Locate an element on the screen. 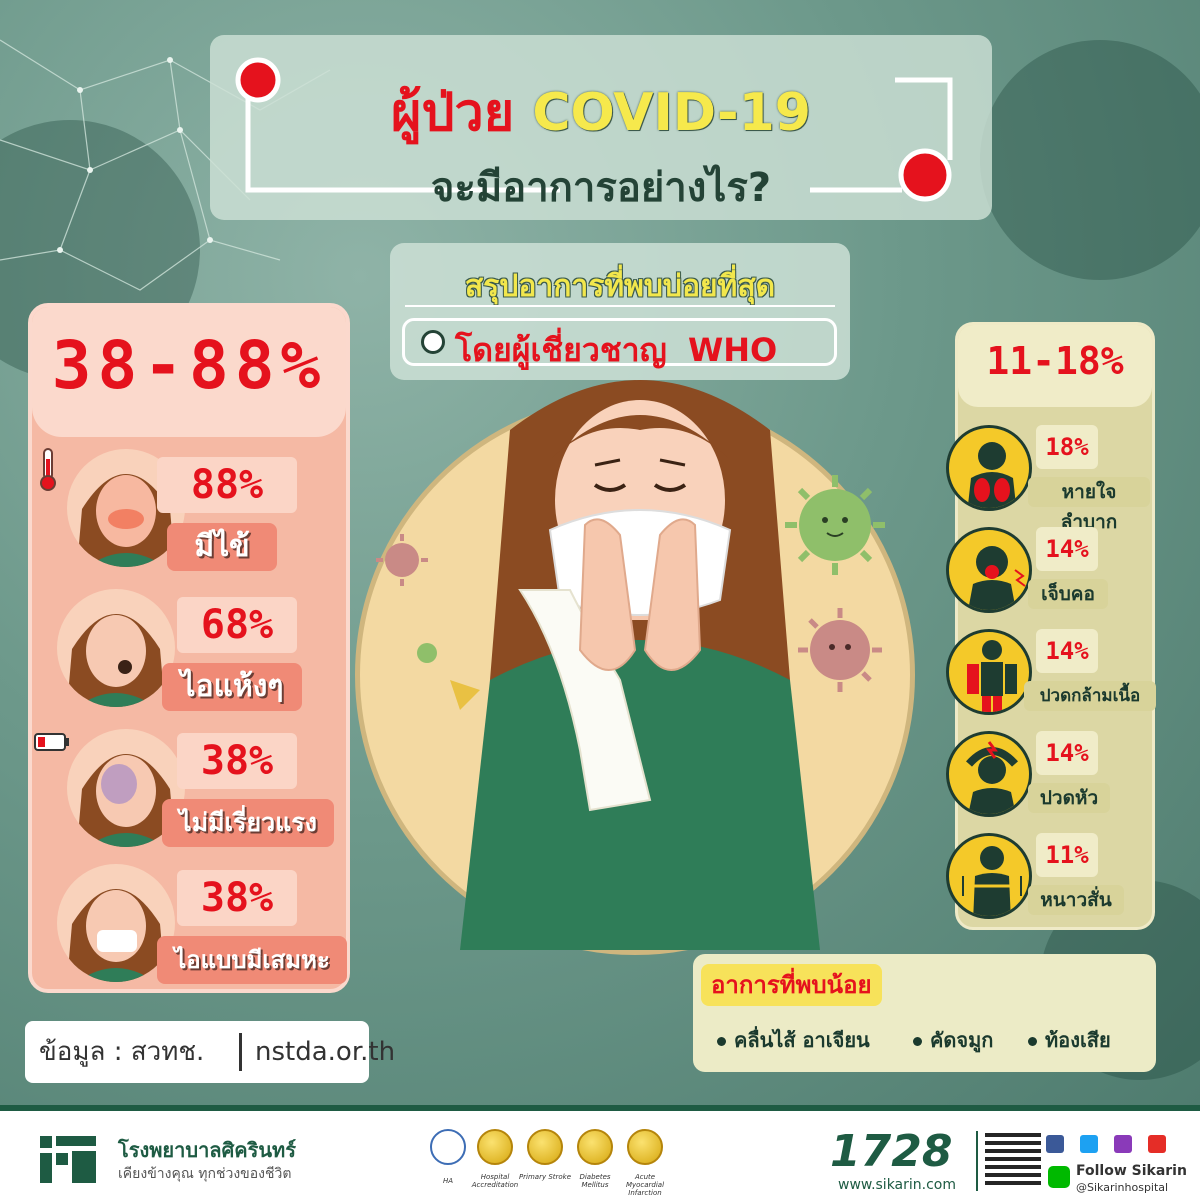 This screenshot has width=1200, height=1200. symptom-item-breathing: 18% หายใจลำบาก is located at coordinates (1049, 477).